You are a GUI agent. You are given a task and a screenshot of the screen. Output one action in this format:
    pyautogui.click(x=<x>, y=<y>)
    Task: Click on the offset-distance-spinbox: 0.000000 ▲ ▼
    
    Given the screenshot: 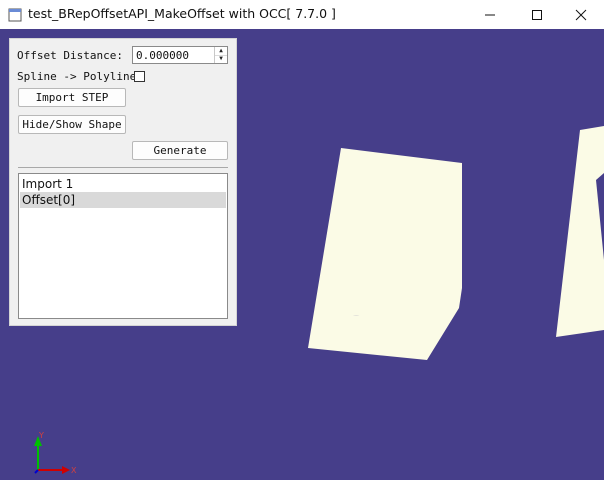 What is the action you would take?
    pyautogui.click(x=180, y=55)
    